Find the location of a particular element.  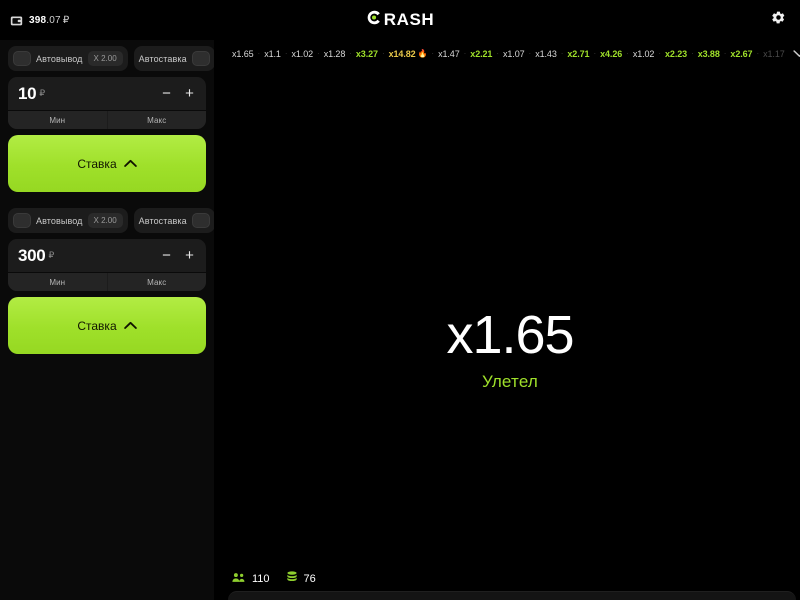

place-bet-button-2: Ставка is located at coordinates (107, 325).